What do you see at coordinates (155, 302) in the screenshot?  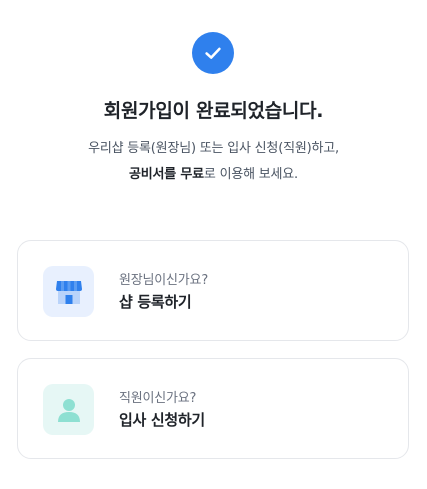 I see `register-shop-label: 샵 등록하기` at bounding box center [155, 302].